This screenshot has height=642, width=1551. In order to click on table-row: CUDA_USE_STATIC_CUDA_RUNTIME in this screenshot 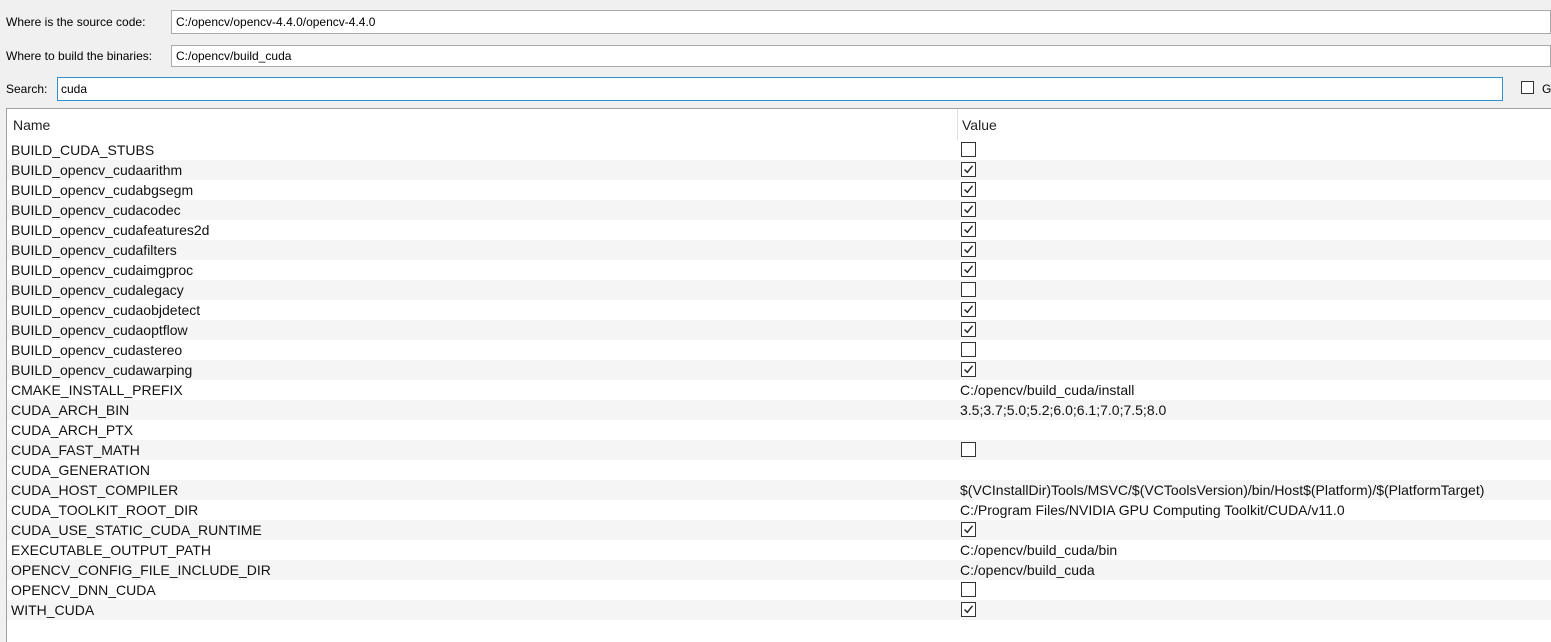, I will do `click(779, 530)`.